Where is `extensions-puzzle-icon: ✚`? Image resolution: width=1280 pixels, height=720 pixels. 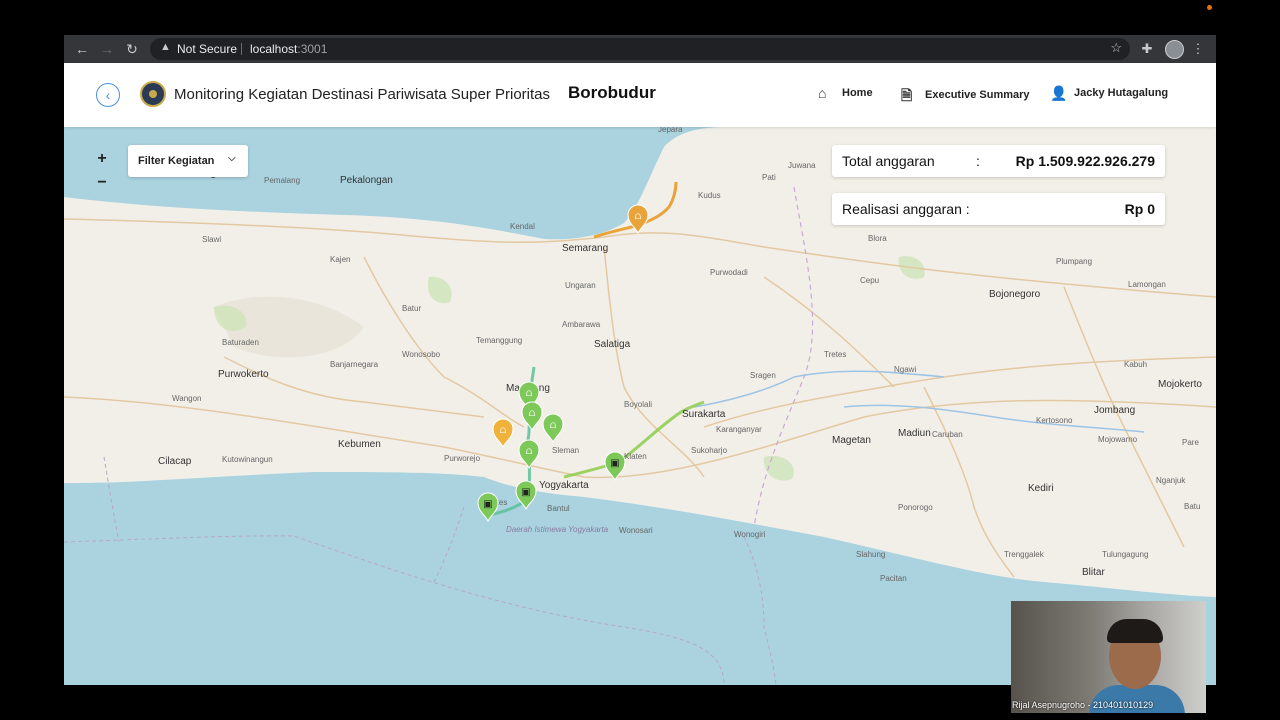
extensions-puzzle-icon: ✚ is located at coordinates (1147, 49).